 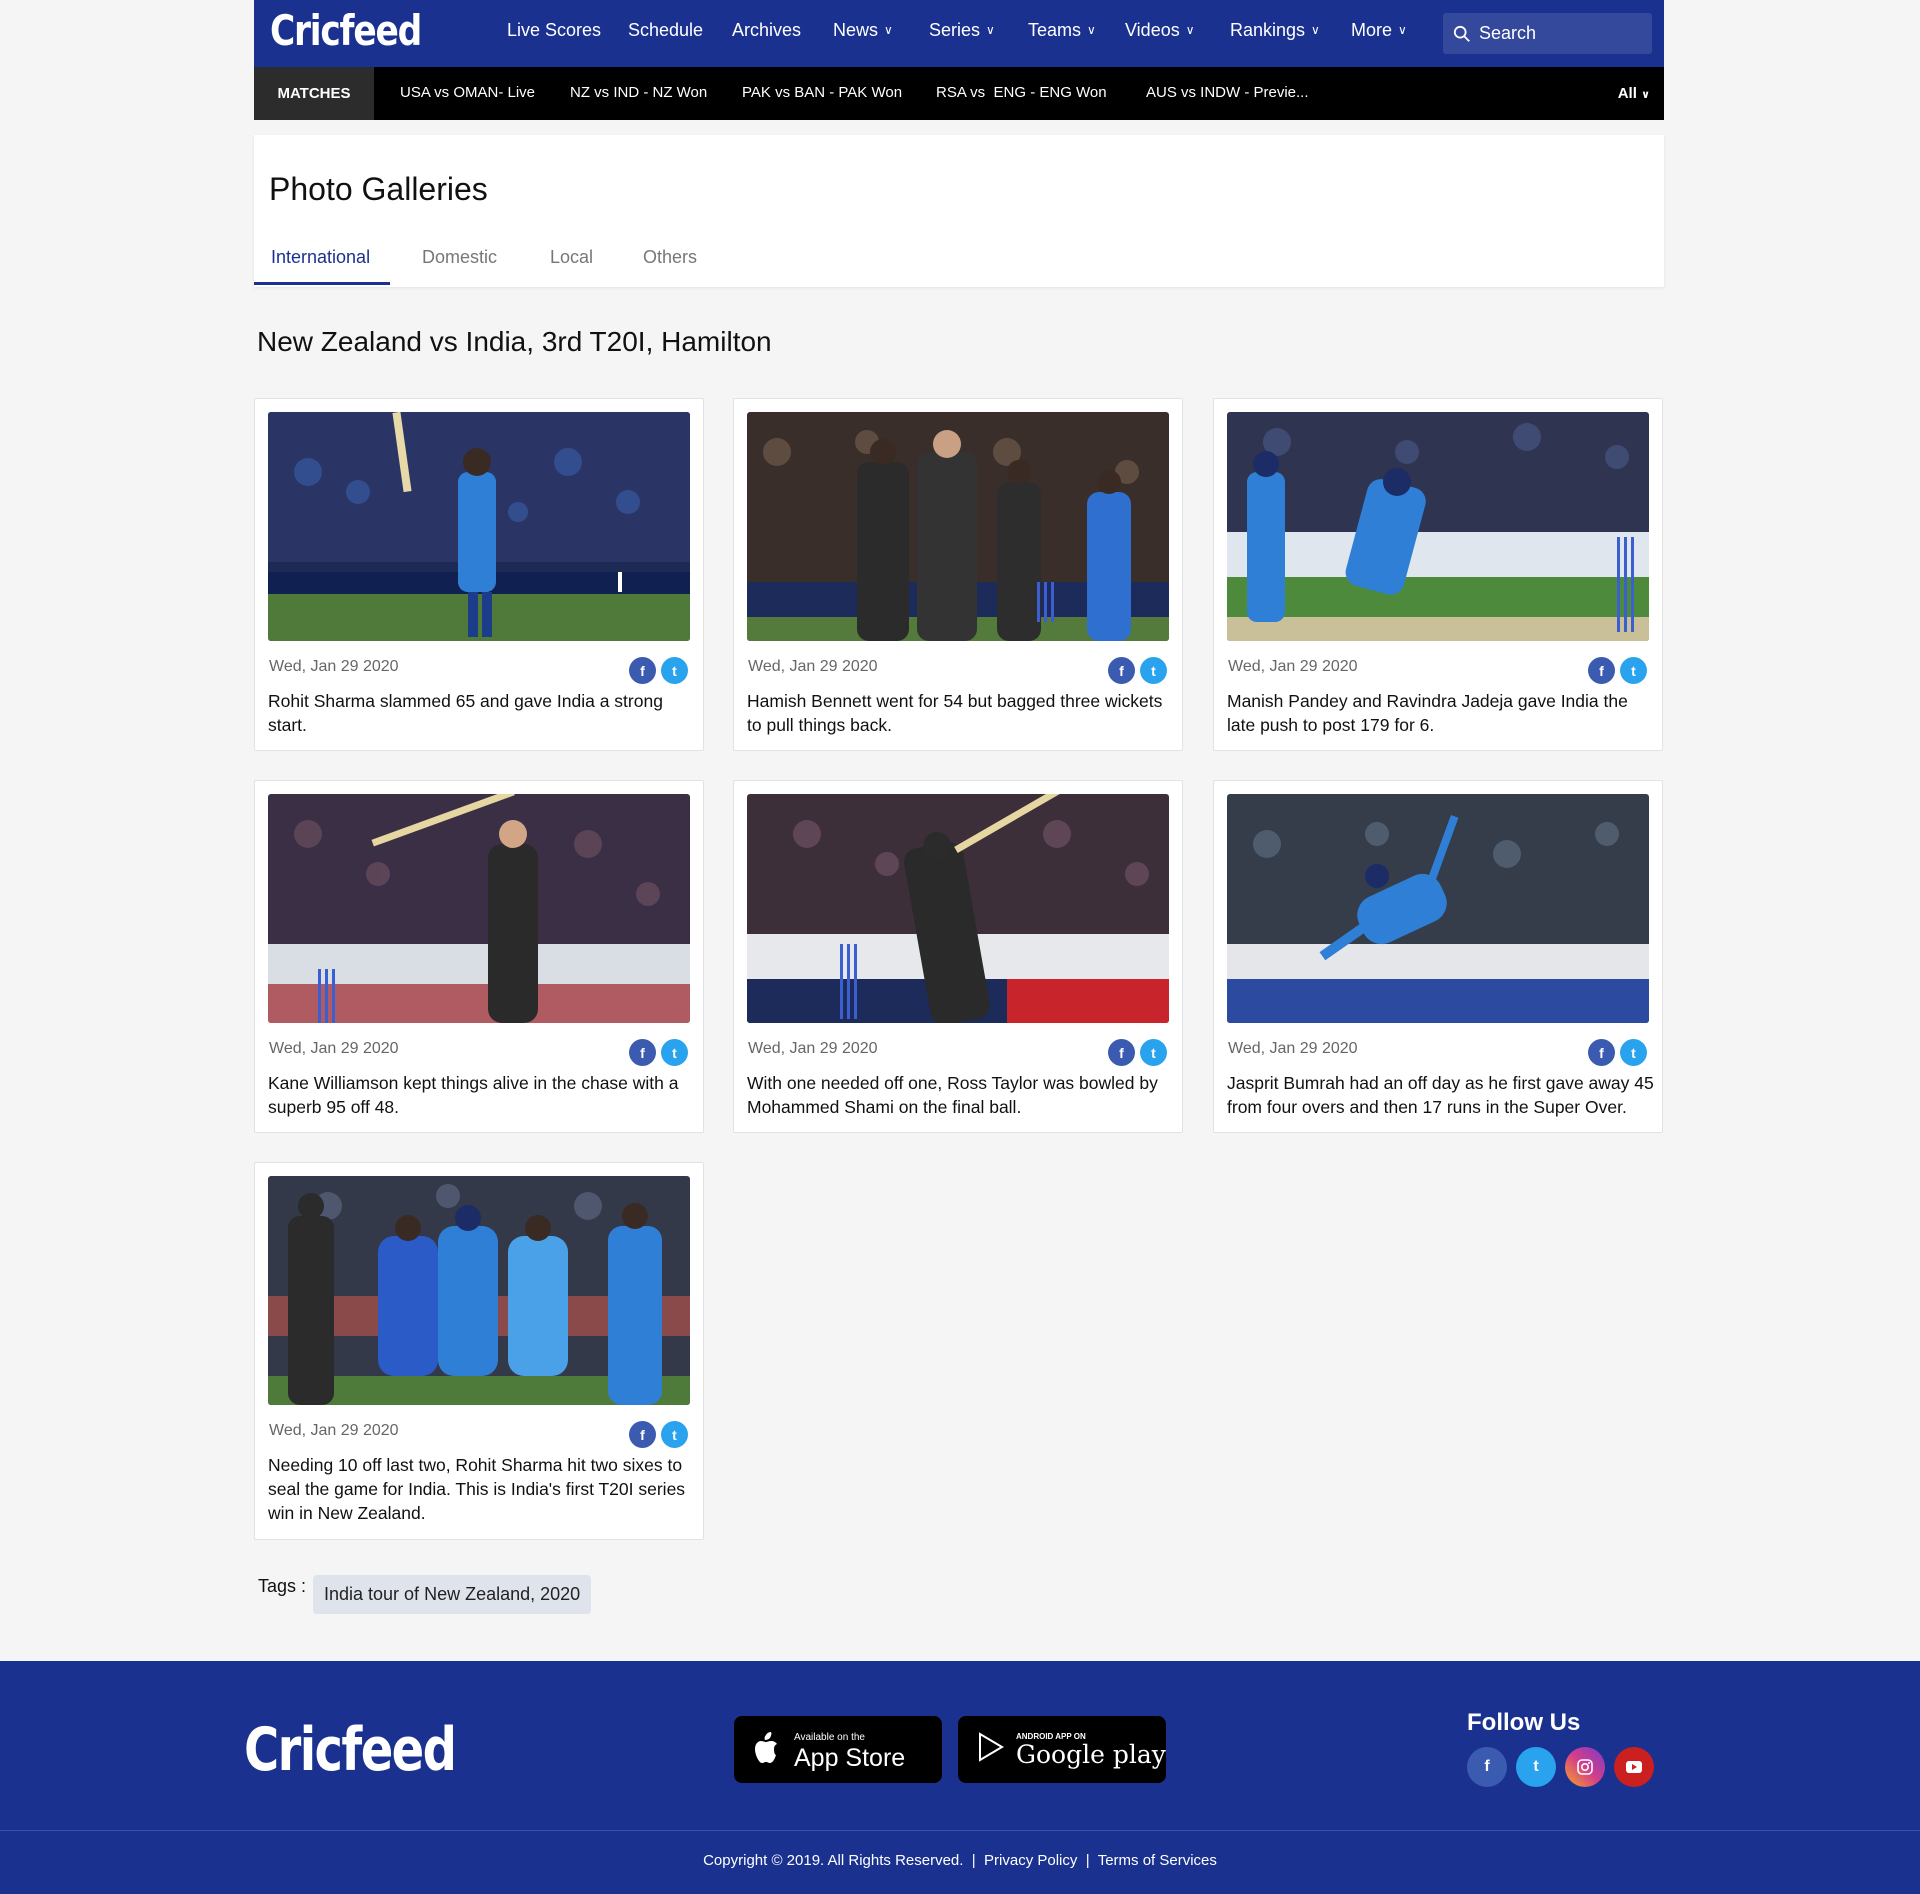 I want to click on match-item: RSA vs ENG - ENG Won, so click(x=1021, y=92).